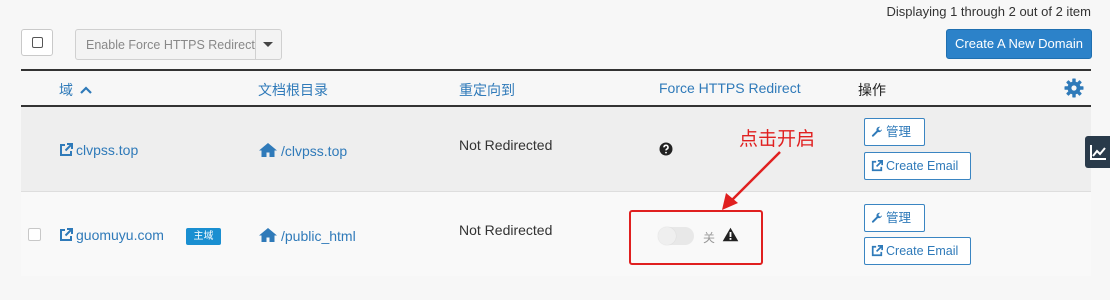 The width and height of the screenshot is (1110, 300). I want to click on create-domain-button: Create A New Domain, so click(1019, 44).